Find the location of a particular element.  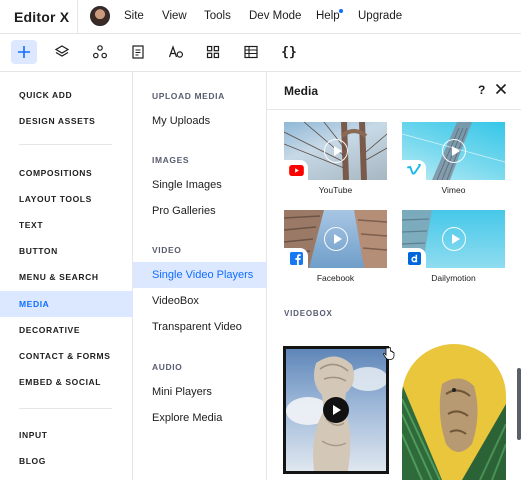

vimeo-badge is located at coordinates (414, 170).